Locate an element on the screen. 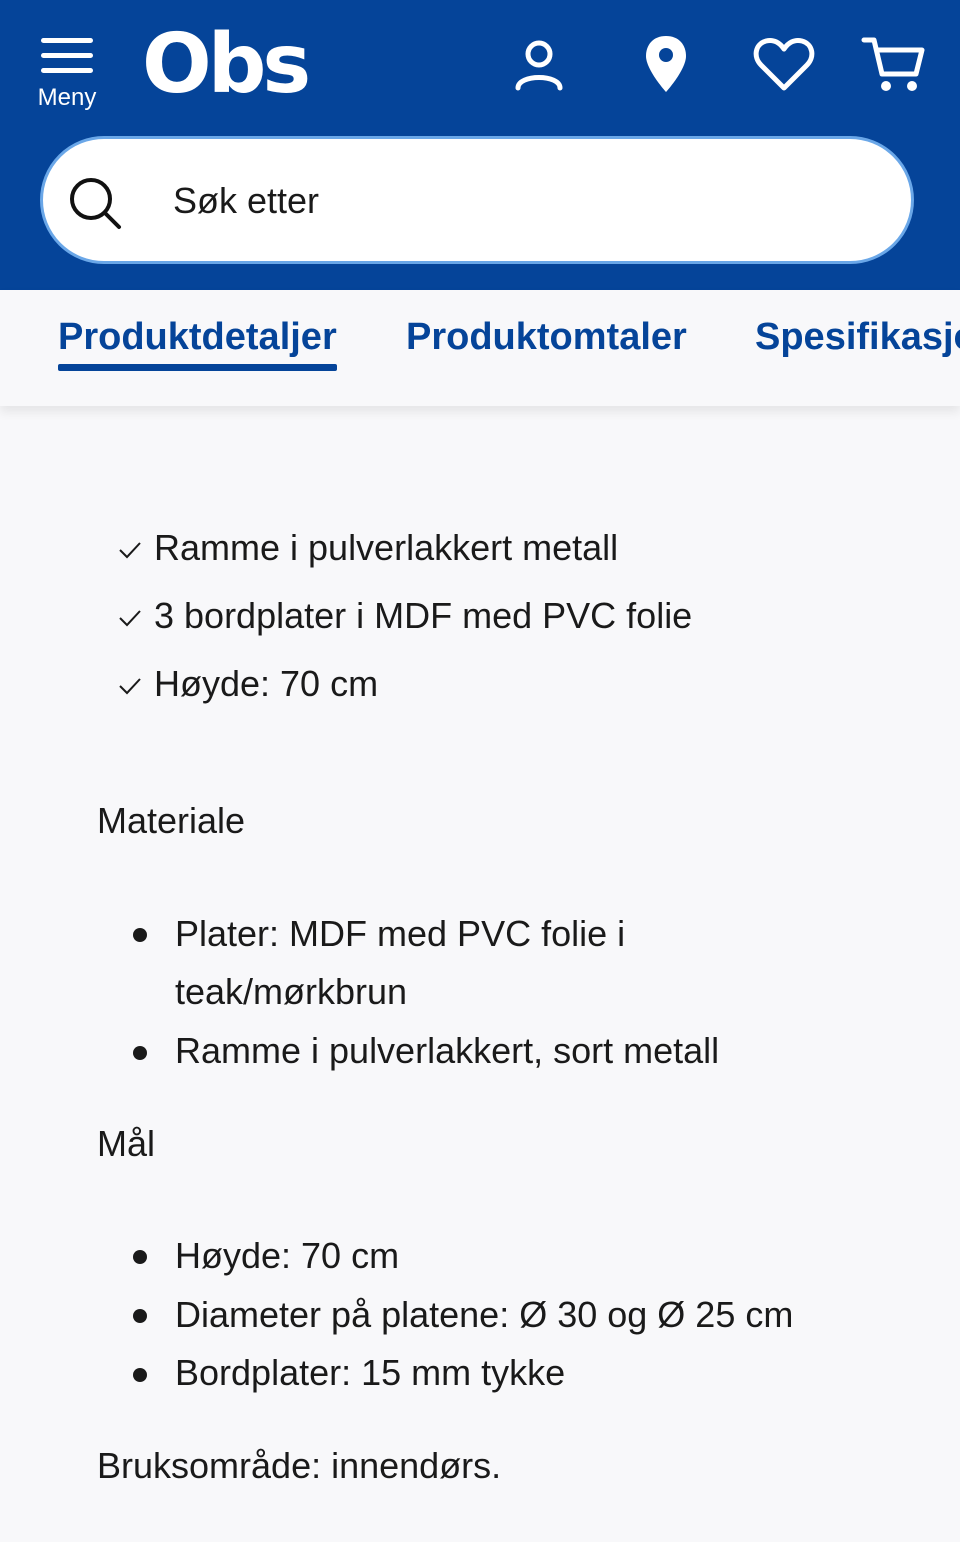  dimensions-heading: Mål is located at coordinates (126, 1143).